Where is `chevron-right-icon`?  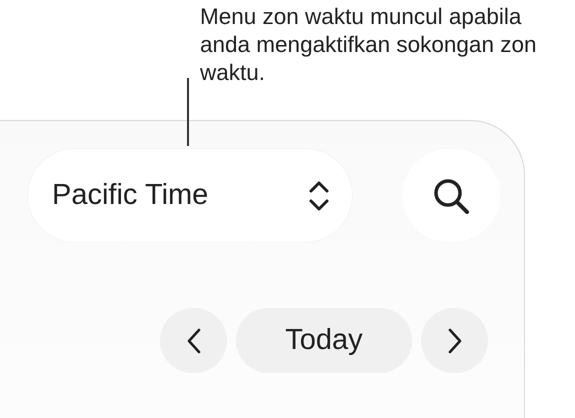
chevron-right-icon is located at coordinates (455, 341).